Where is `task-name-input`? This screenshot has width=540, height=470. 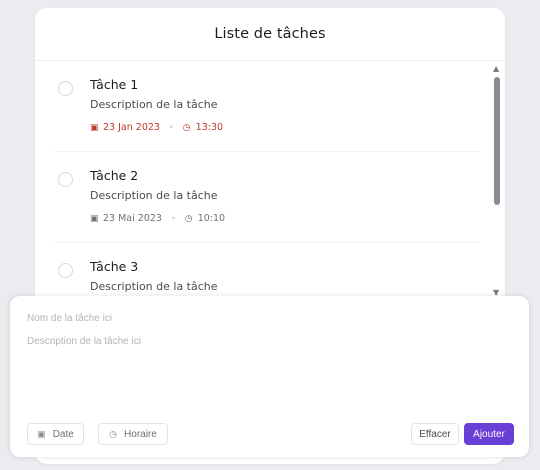 task-name-input is located at coordinates (267, 318).